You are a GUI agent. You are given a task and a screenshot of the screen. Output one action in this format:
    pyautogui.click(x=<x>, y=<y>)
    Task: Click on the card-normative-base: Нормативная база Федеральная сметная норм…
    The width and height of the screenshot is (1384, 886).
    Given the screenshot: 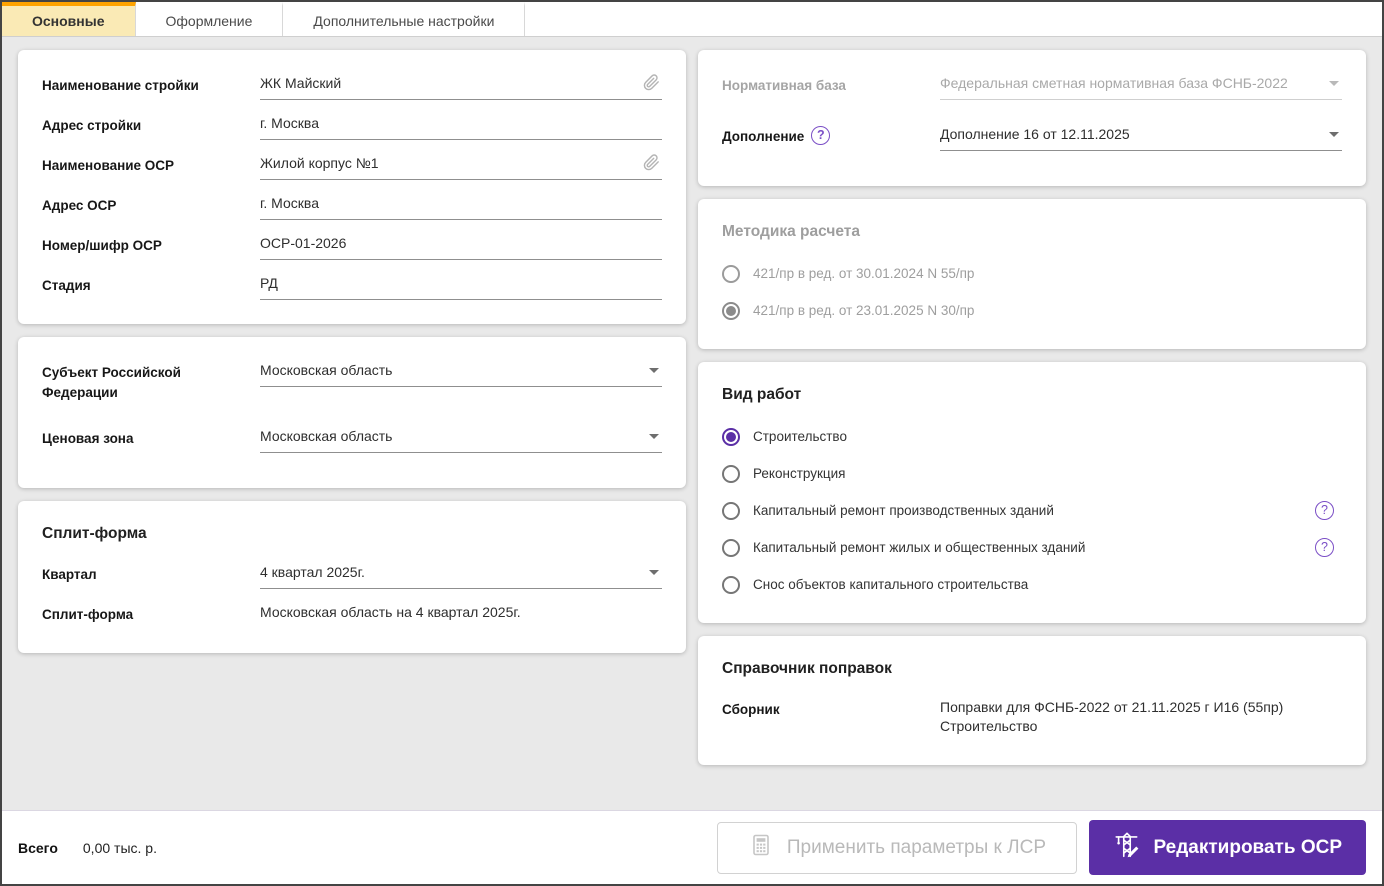 What is the action you would take?
    pyautogui.click(x=1032, y=118)
    